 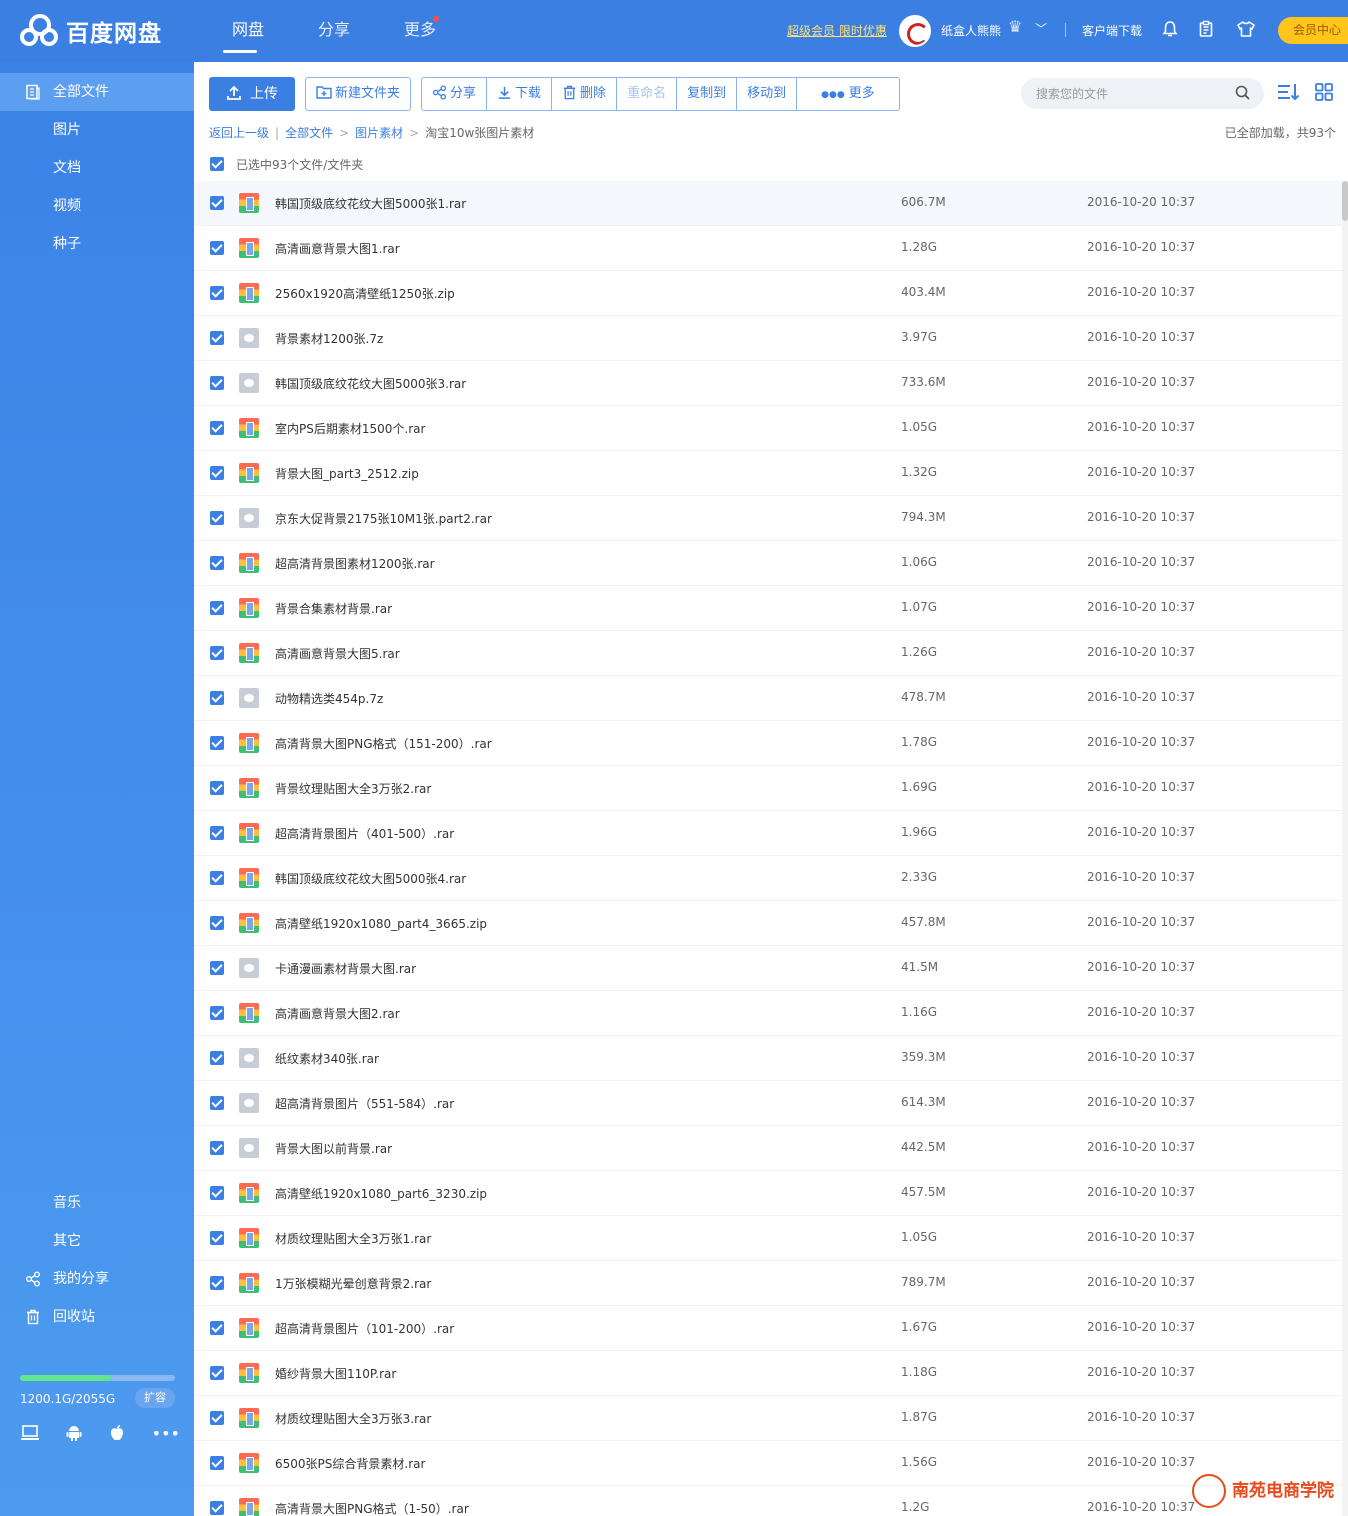 I want to click on share-button: 分享, so click(x=454, y=94).